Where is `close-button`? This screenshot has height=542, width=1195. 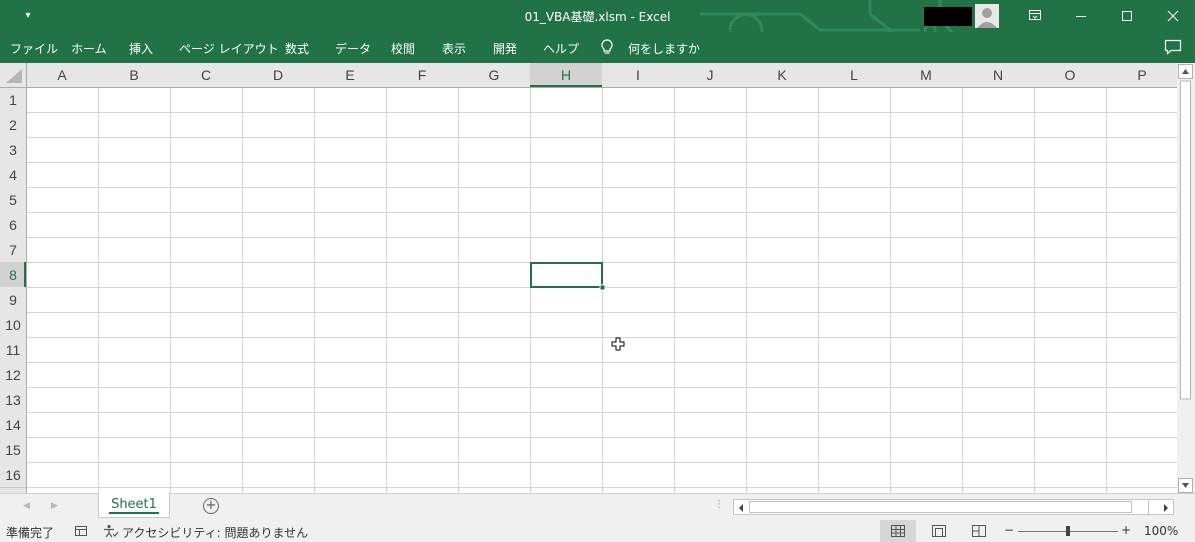 close-button is located at coordinates (1172, 16).